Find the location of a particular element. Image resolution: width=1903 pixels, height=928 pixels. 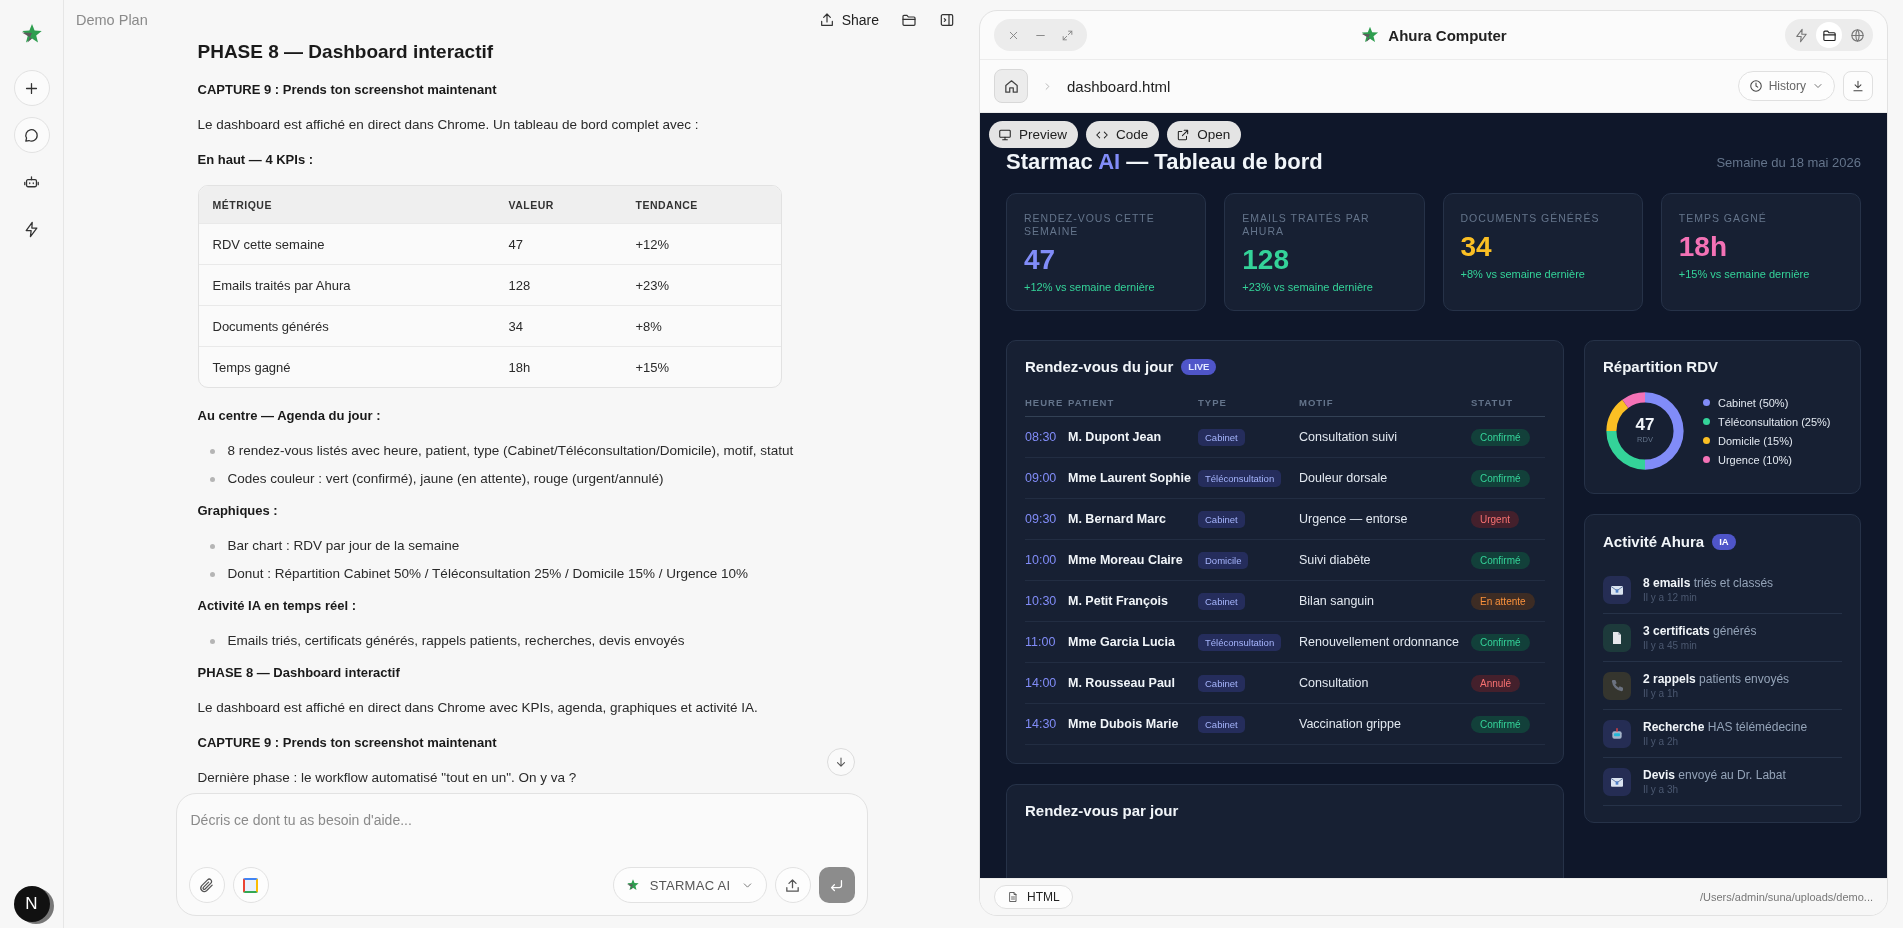

view-tab is located at coordinates (1829, 35).